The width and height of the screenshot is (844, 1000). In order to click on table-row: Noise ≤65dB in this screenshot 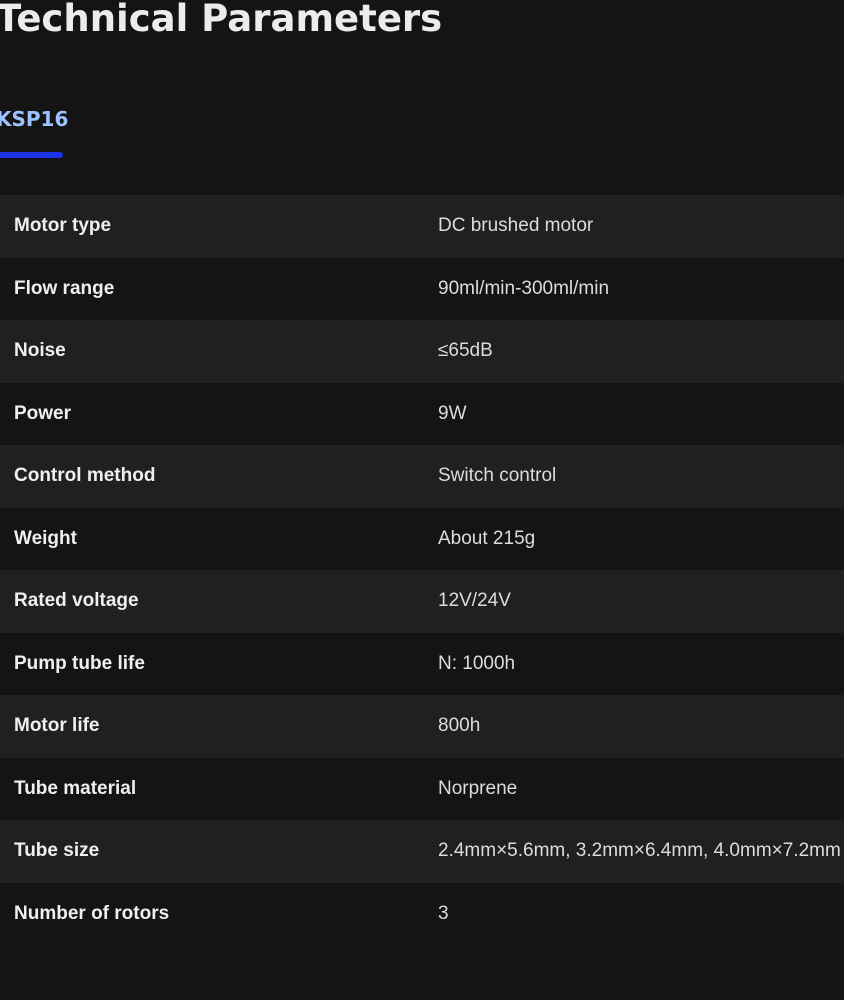, I will do `click(422, 351)`.